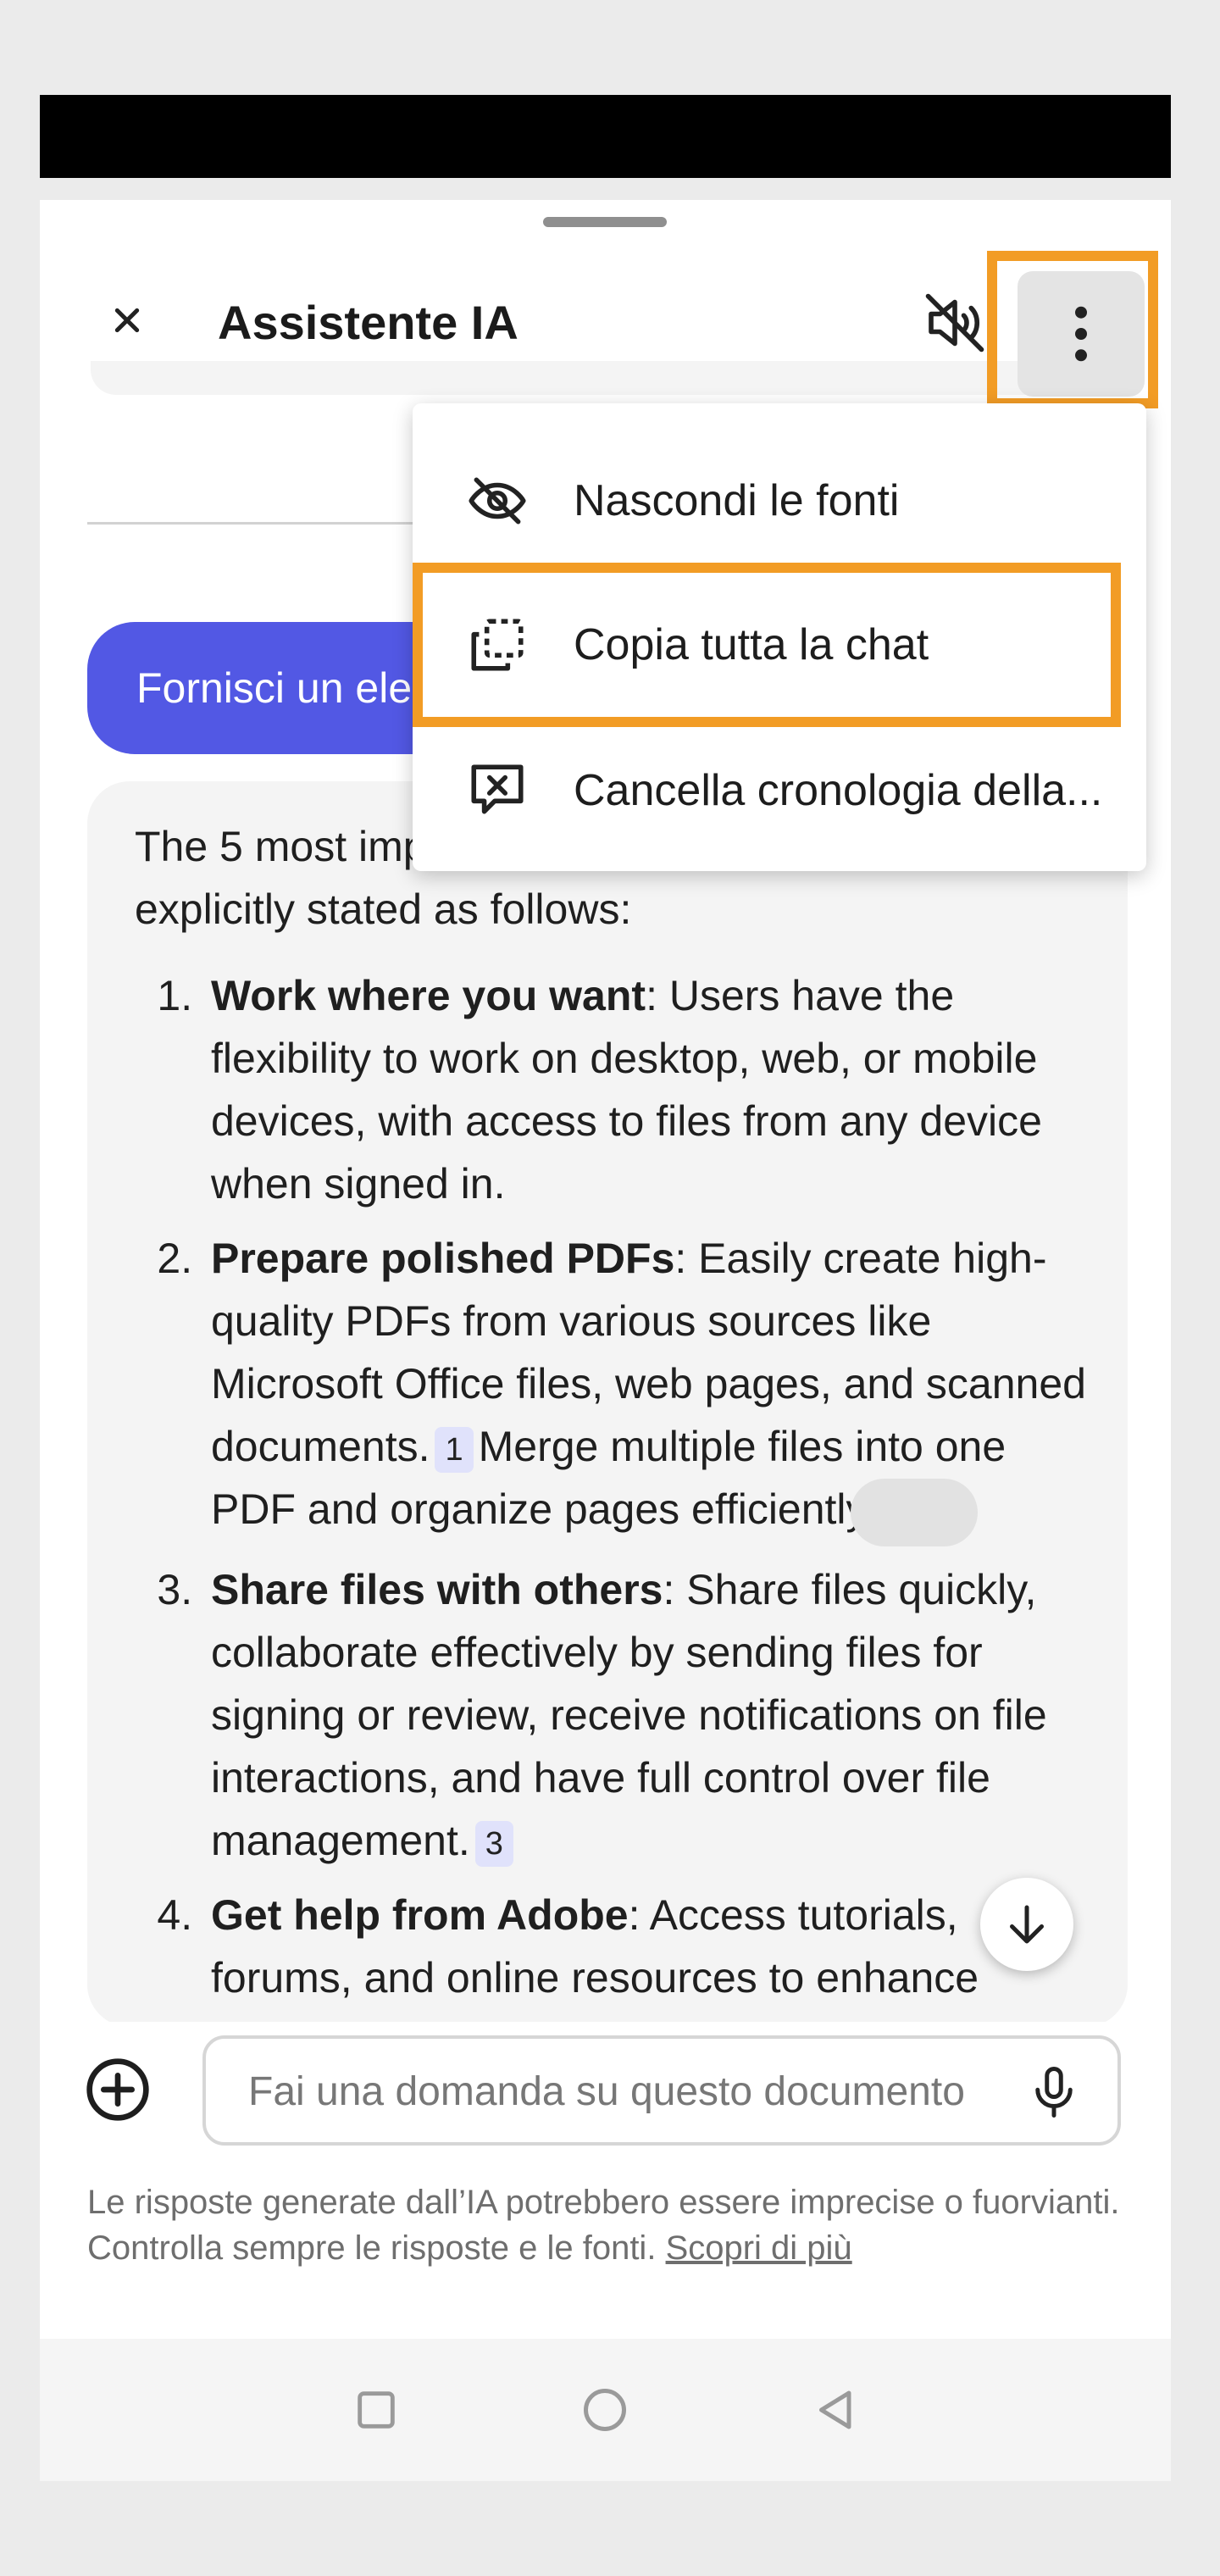  I want to click on plus-circle-icon, so click(117, 2089).